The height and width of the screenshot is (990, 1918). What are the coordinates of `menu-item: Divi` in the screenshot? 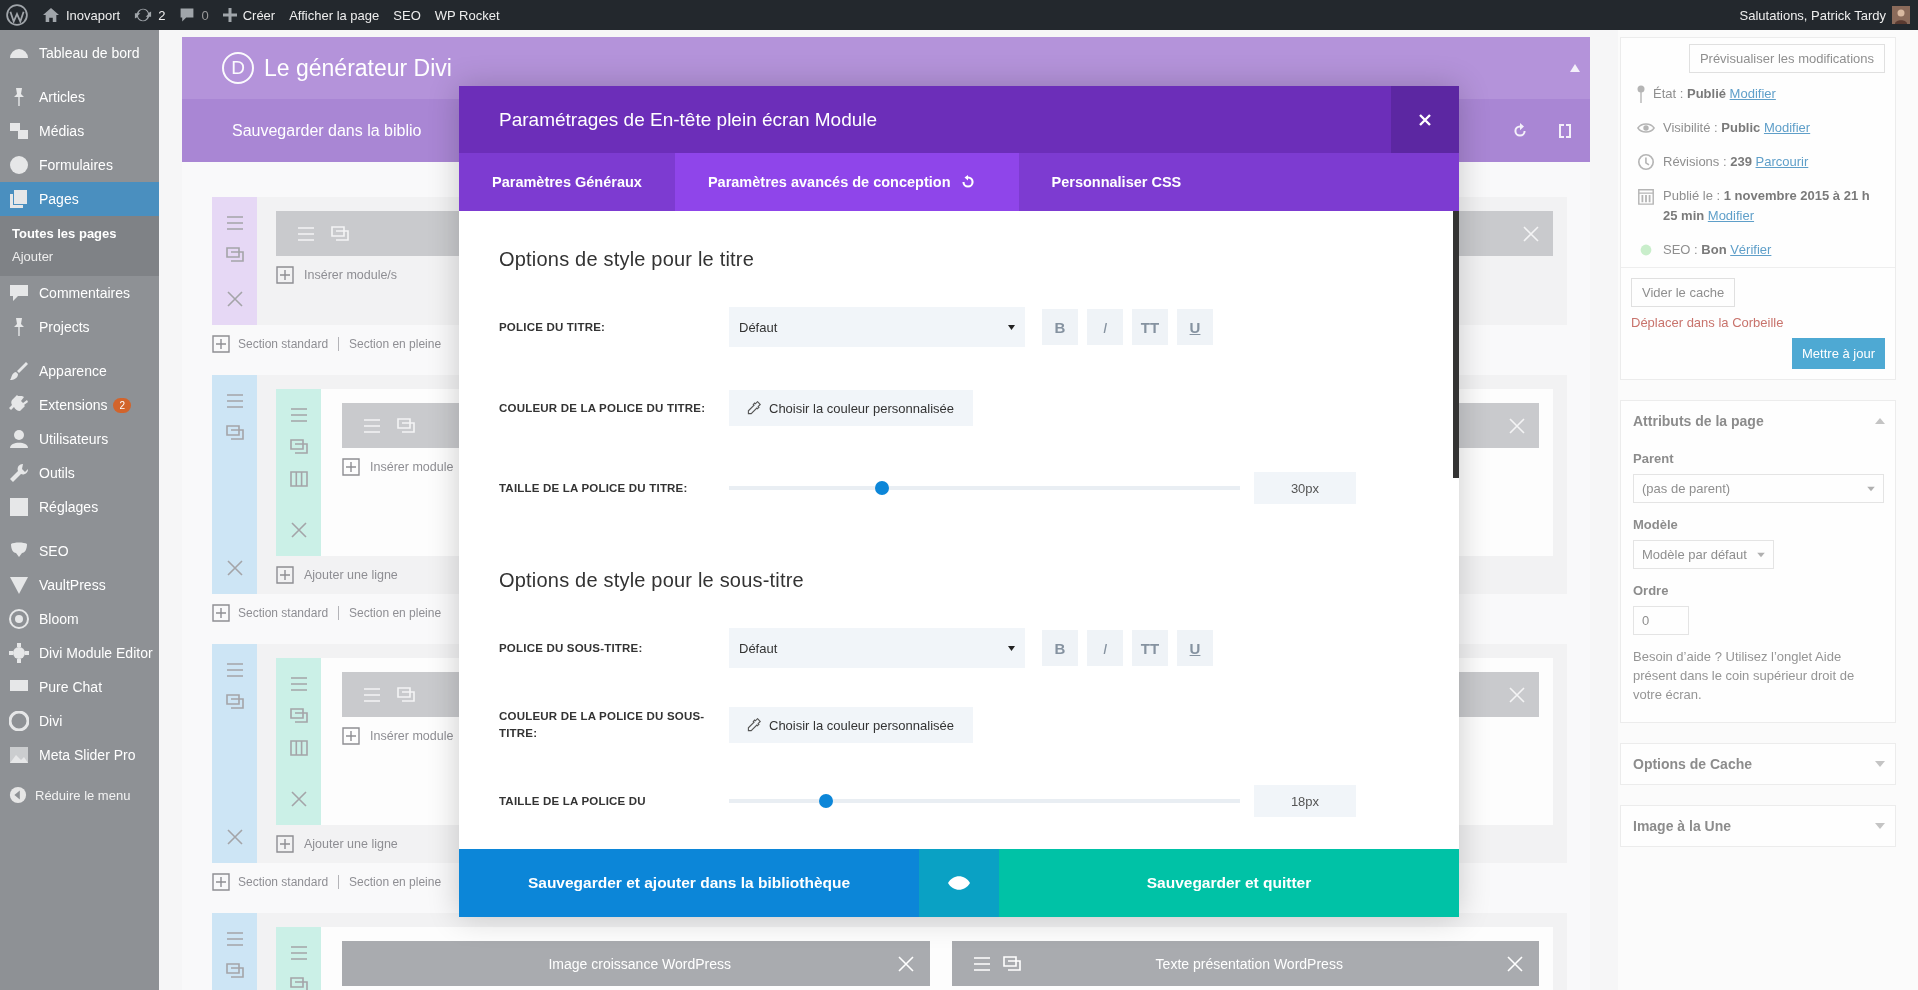 It's located at (79, 721).